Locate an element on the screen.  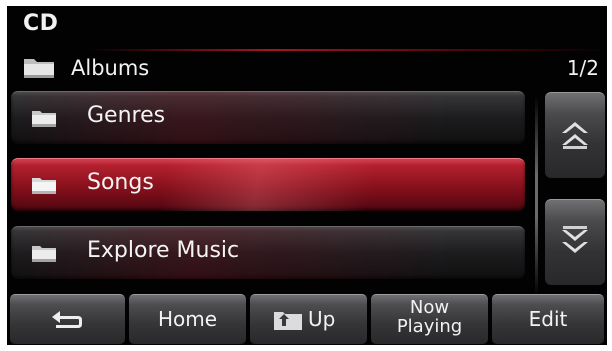
double-chevron-down-icon is located at coordinates (575, 239).